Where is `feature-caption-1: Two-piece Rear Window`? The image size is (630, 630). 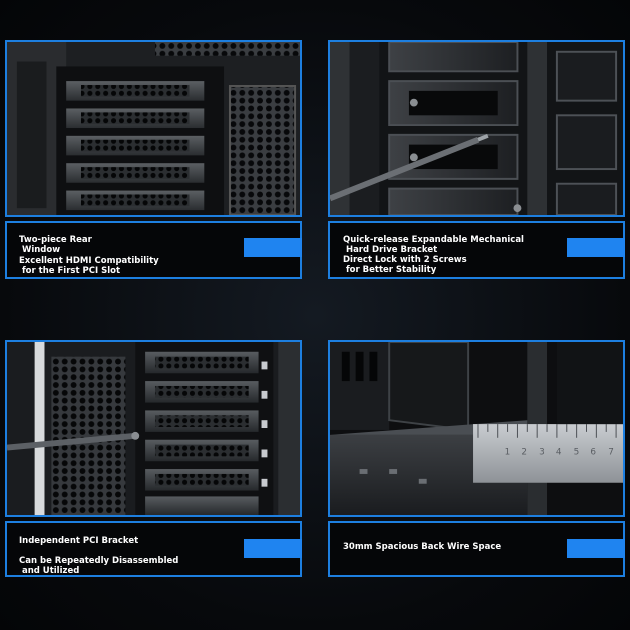
feature-caption-1: Two-piece Rear Window is located at coordinates (55, 245).